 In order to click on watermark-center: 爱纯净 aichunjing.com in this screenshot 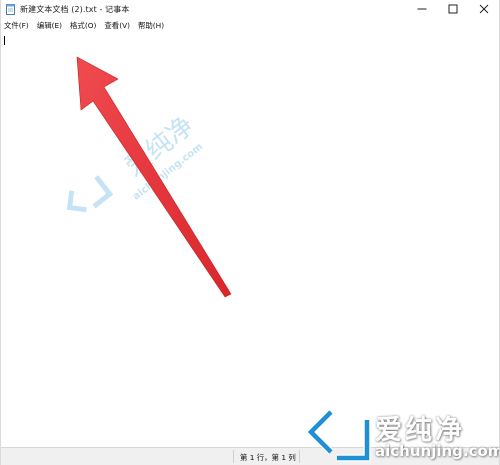, I will do `click(141, 175)`.